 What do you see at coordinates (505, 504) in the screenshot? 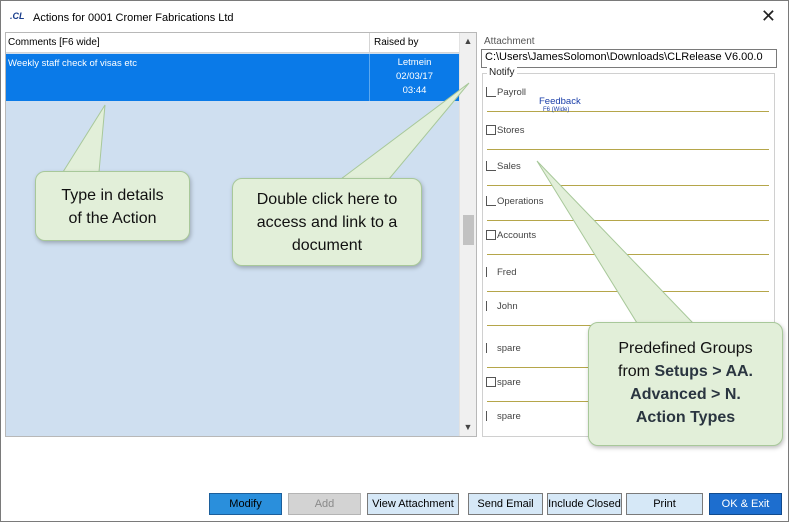
I see `send-email-button: Send Email` at bounding box center [505, 504].